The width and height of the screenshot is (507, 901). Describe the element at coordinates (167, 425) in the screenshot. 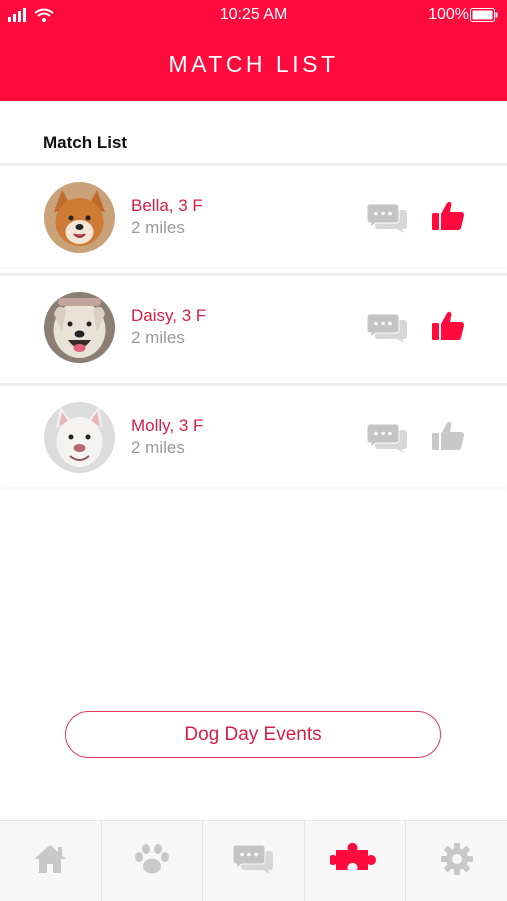

I see `match-name: Molly, 3 F` at that location.